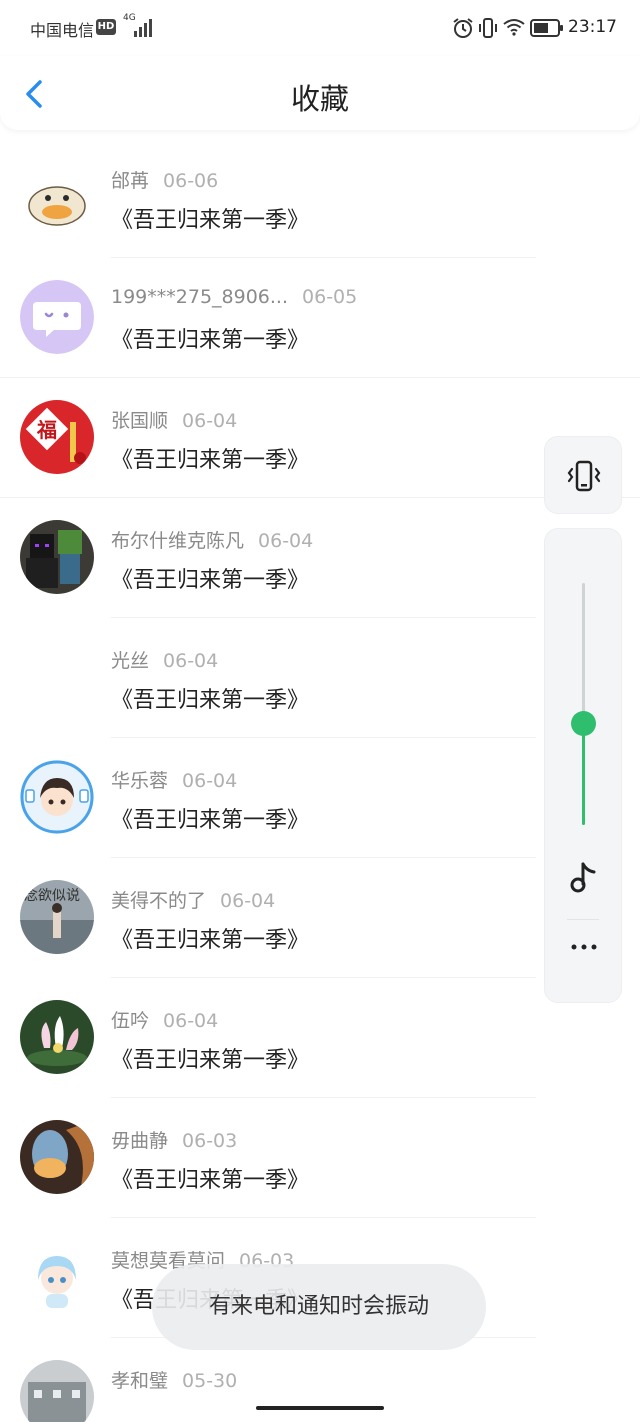  I want to click on toast-message: 有来电和通知时会振动, so click(319, 1307).